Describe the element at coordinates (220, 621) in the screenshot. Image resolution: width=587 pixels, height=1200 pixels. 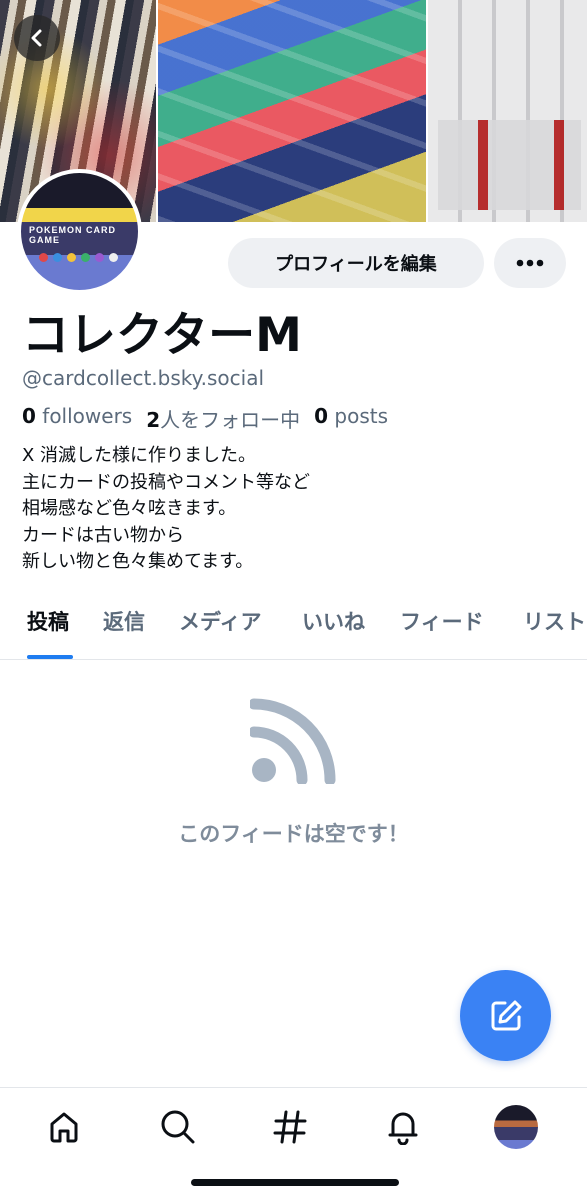
I see `tab-media: メディア` at that location.